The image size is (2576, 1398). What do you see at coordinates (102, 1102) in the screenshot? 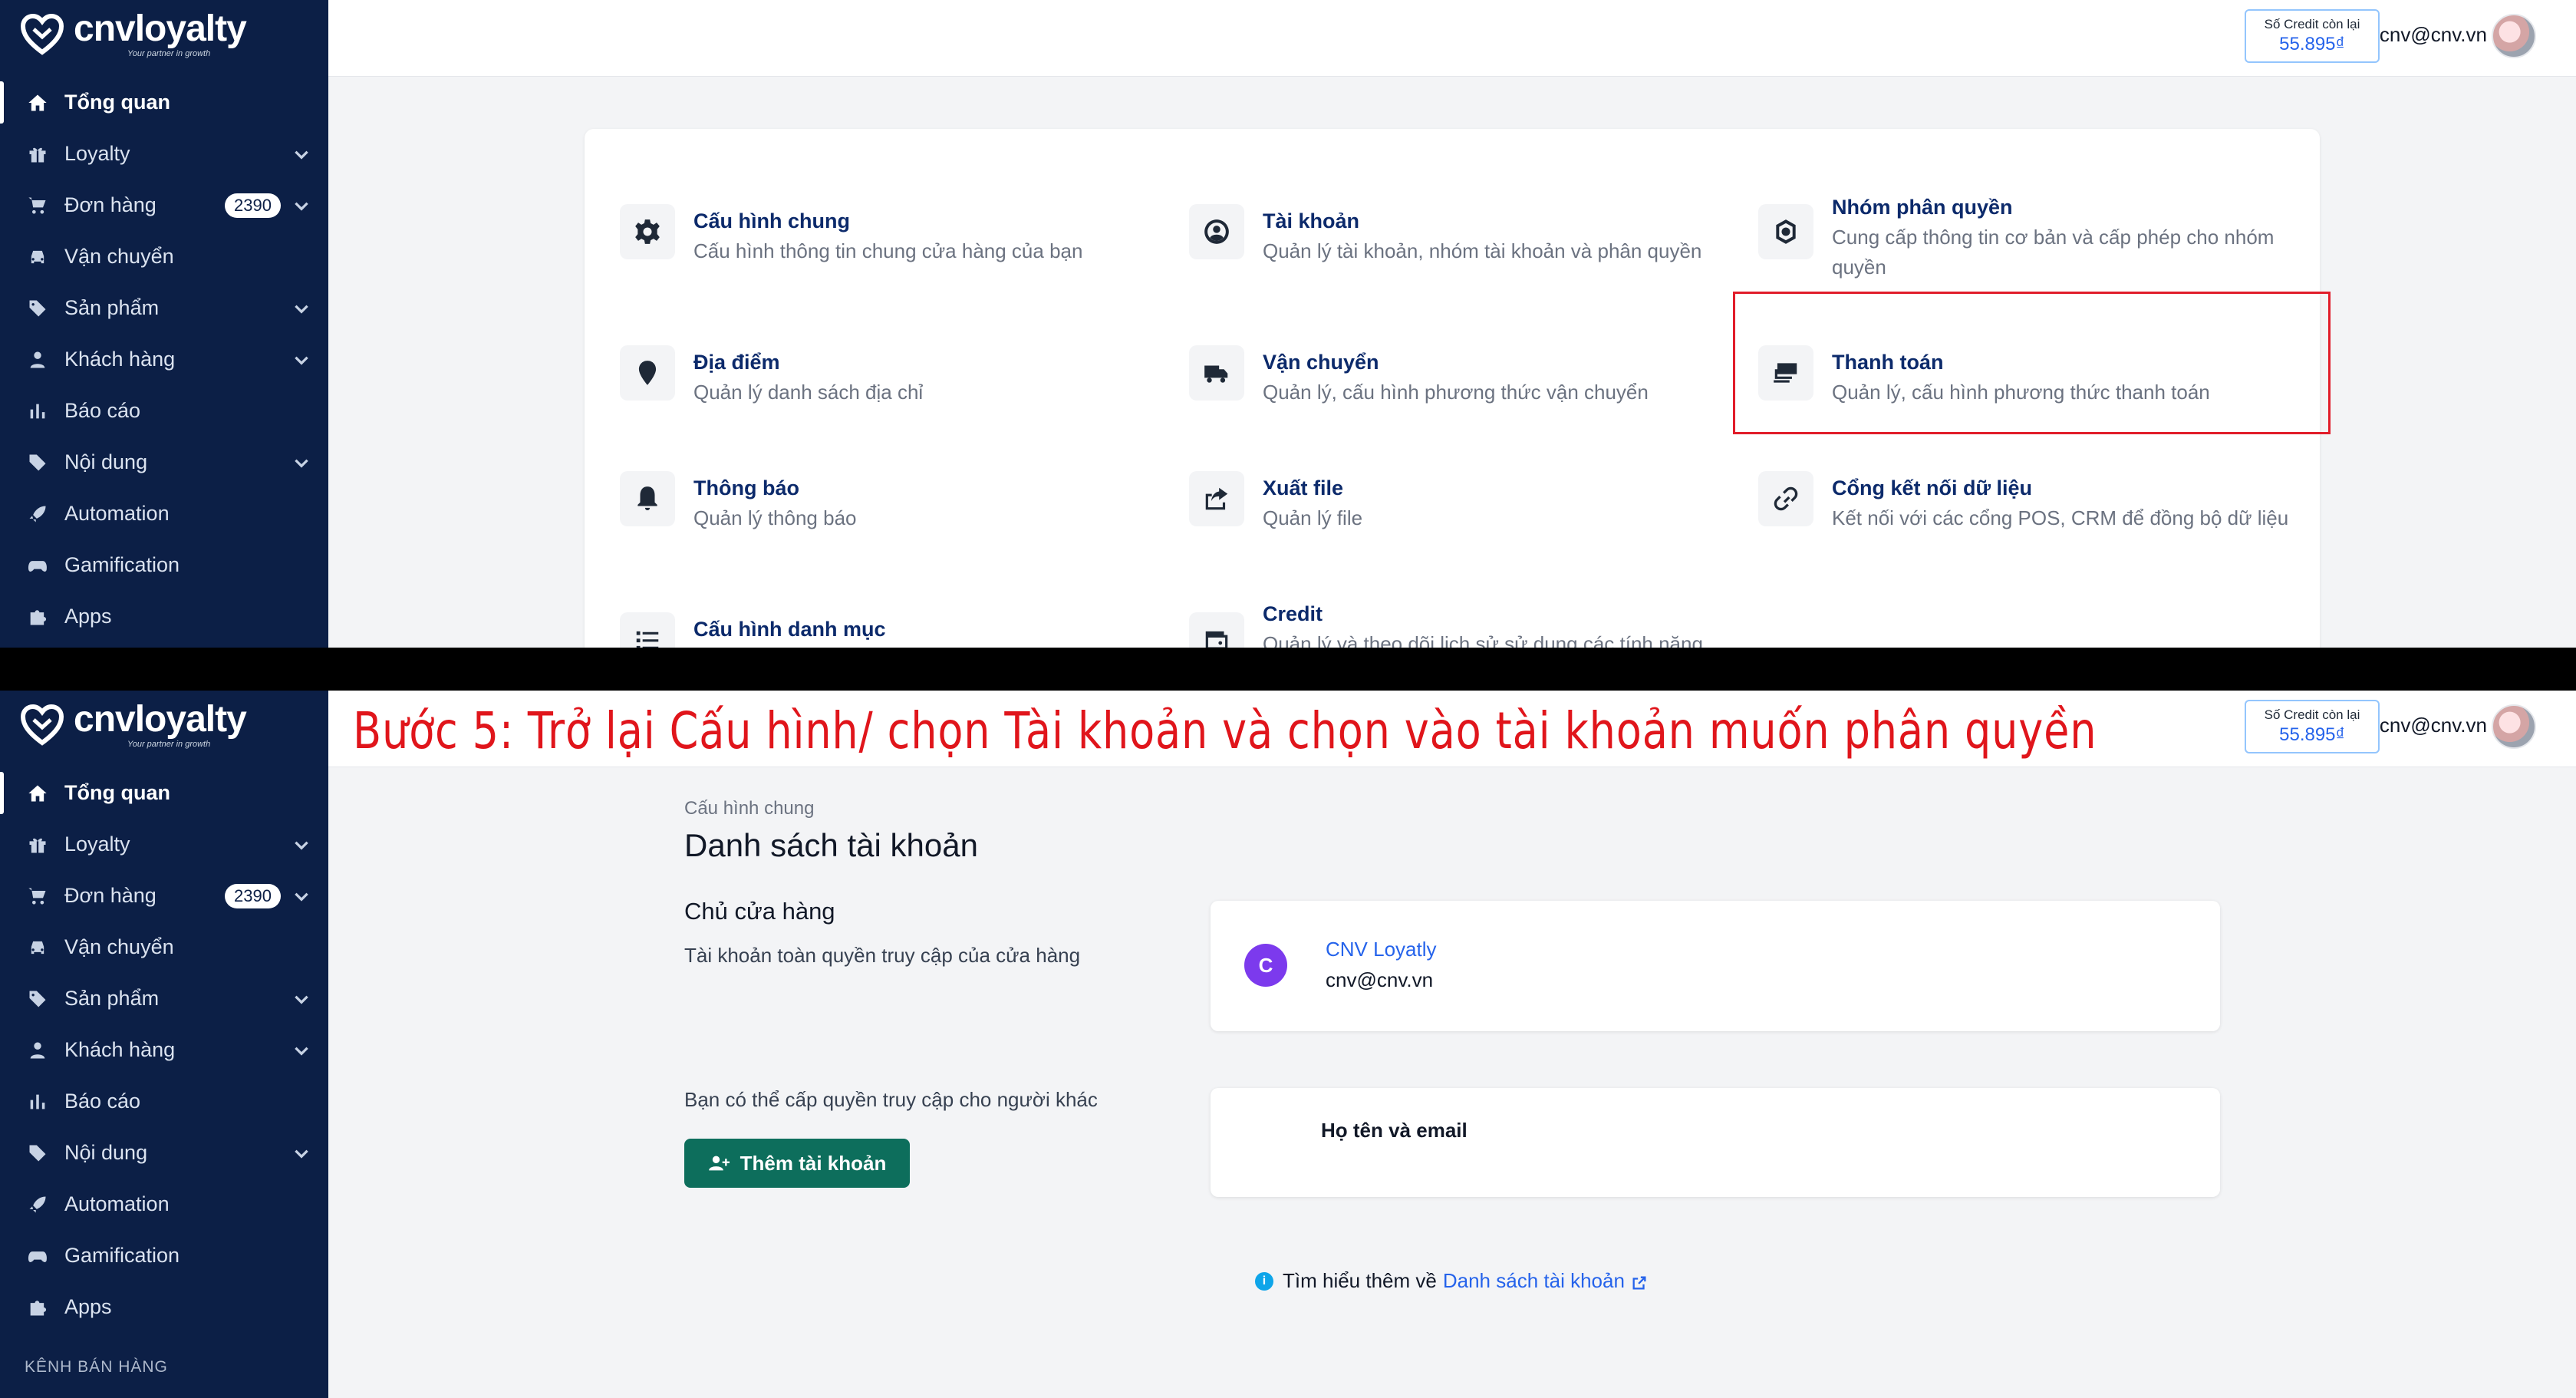
I see `sidebar-item-label: Báo cáo` at bounding box center [102, 1102].